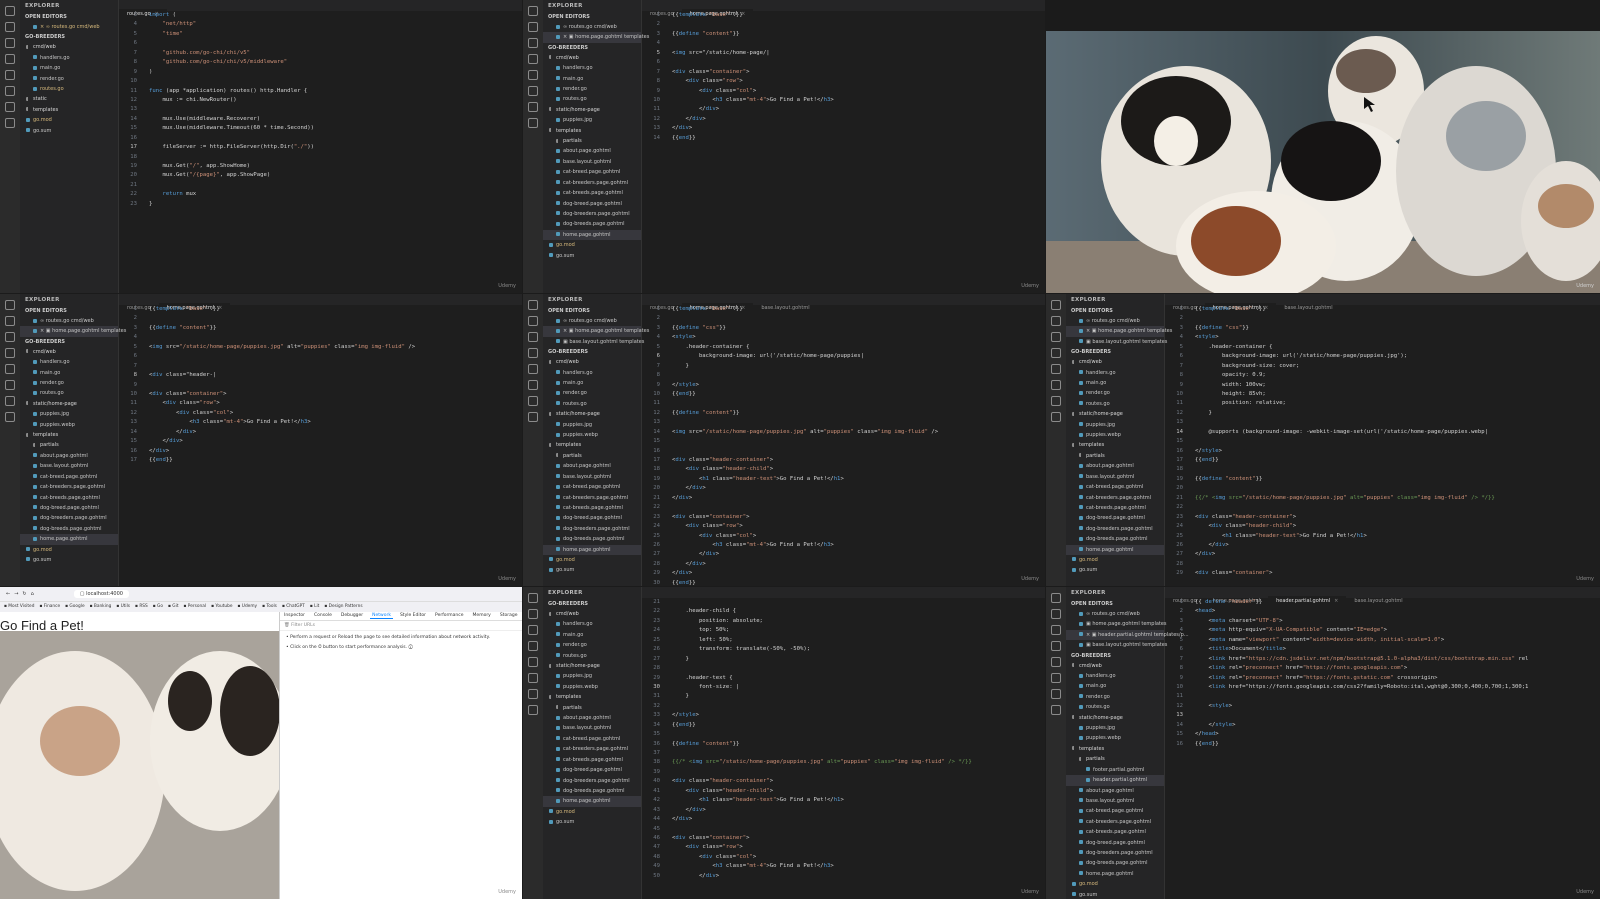 Image resolution: width=1600 pixels, height=899 pixels. What do you see at coordinates (158, 606) in the screenshot?
I see `bookmark-item: ▪ Go` at bounding box center [158, 606].